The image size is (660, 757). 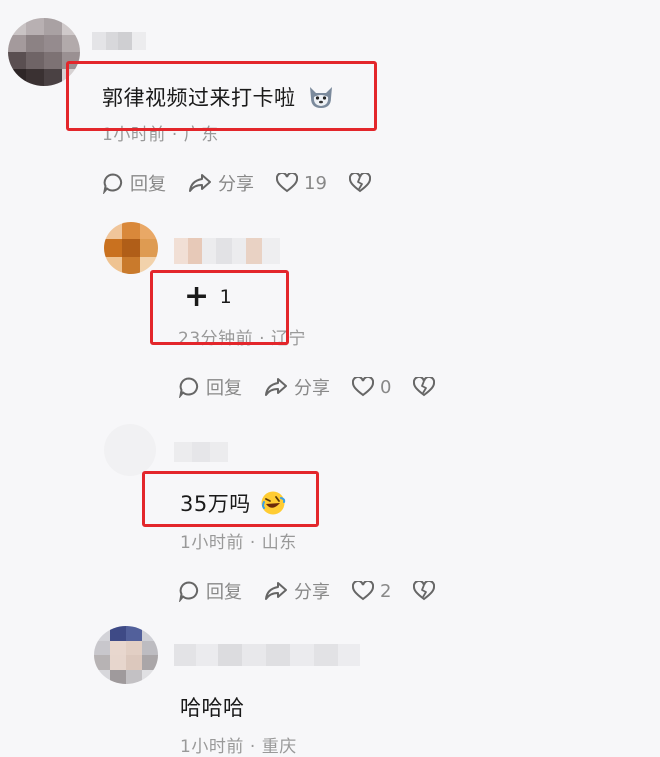 What do you see at coordinates (238, 543) in the screenshot?
I see `comment-meta: 1小时前 · 山东` at bounding box center [238, 543].